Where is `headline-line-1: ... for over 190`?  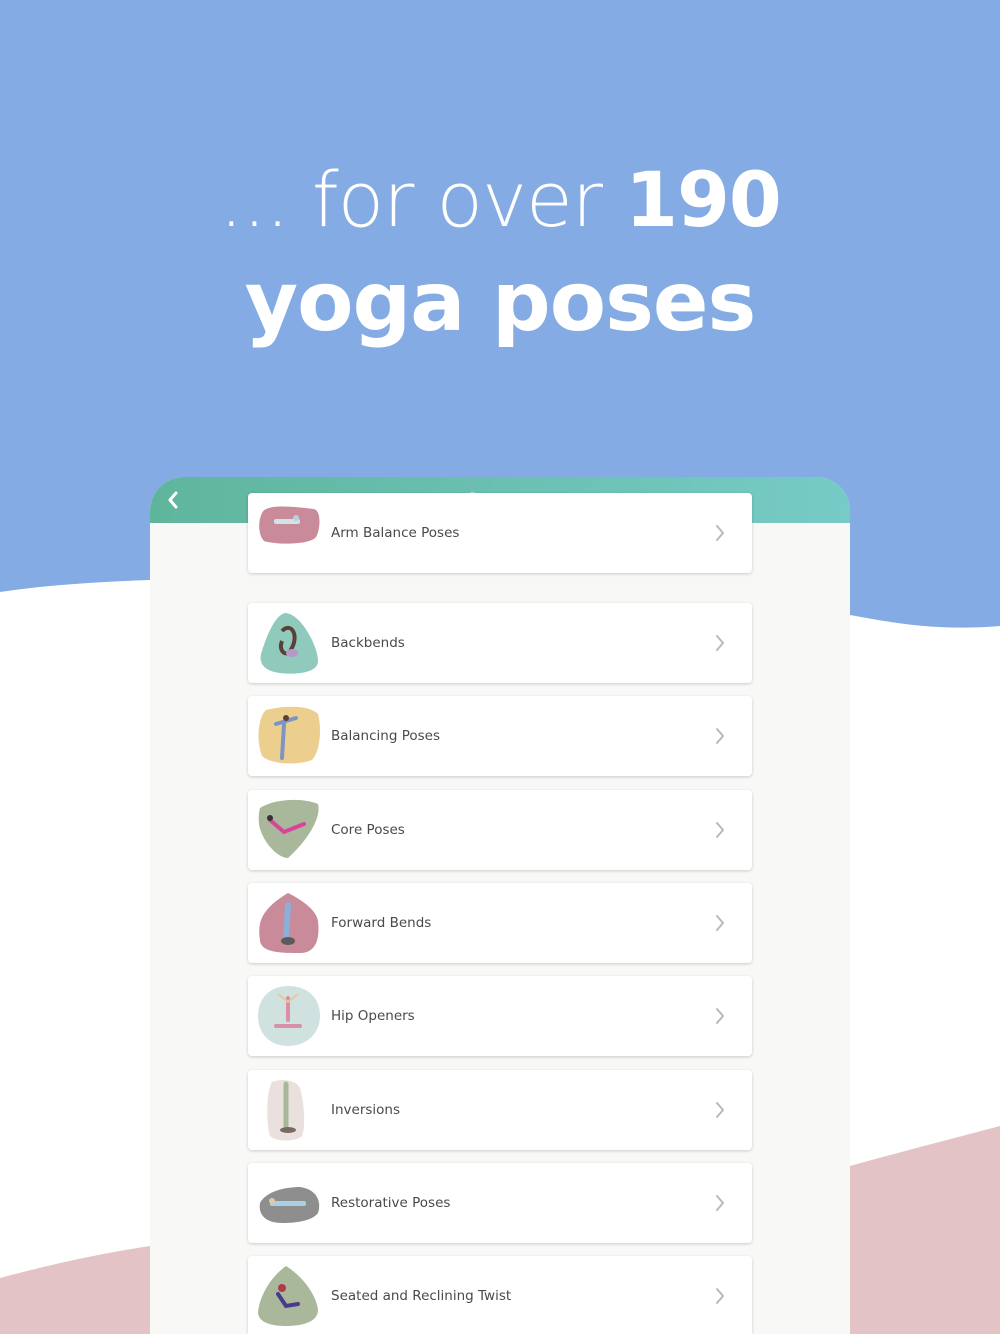
headline-line-1: ... for over 190 is located at coordinates (500, 200).